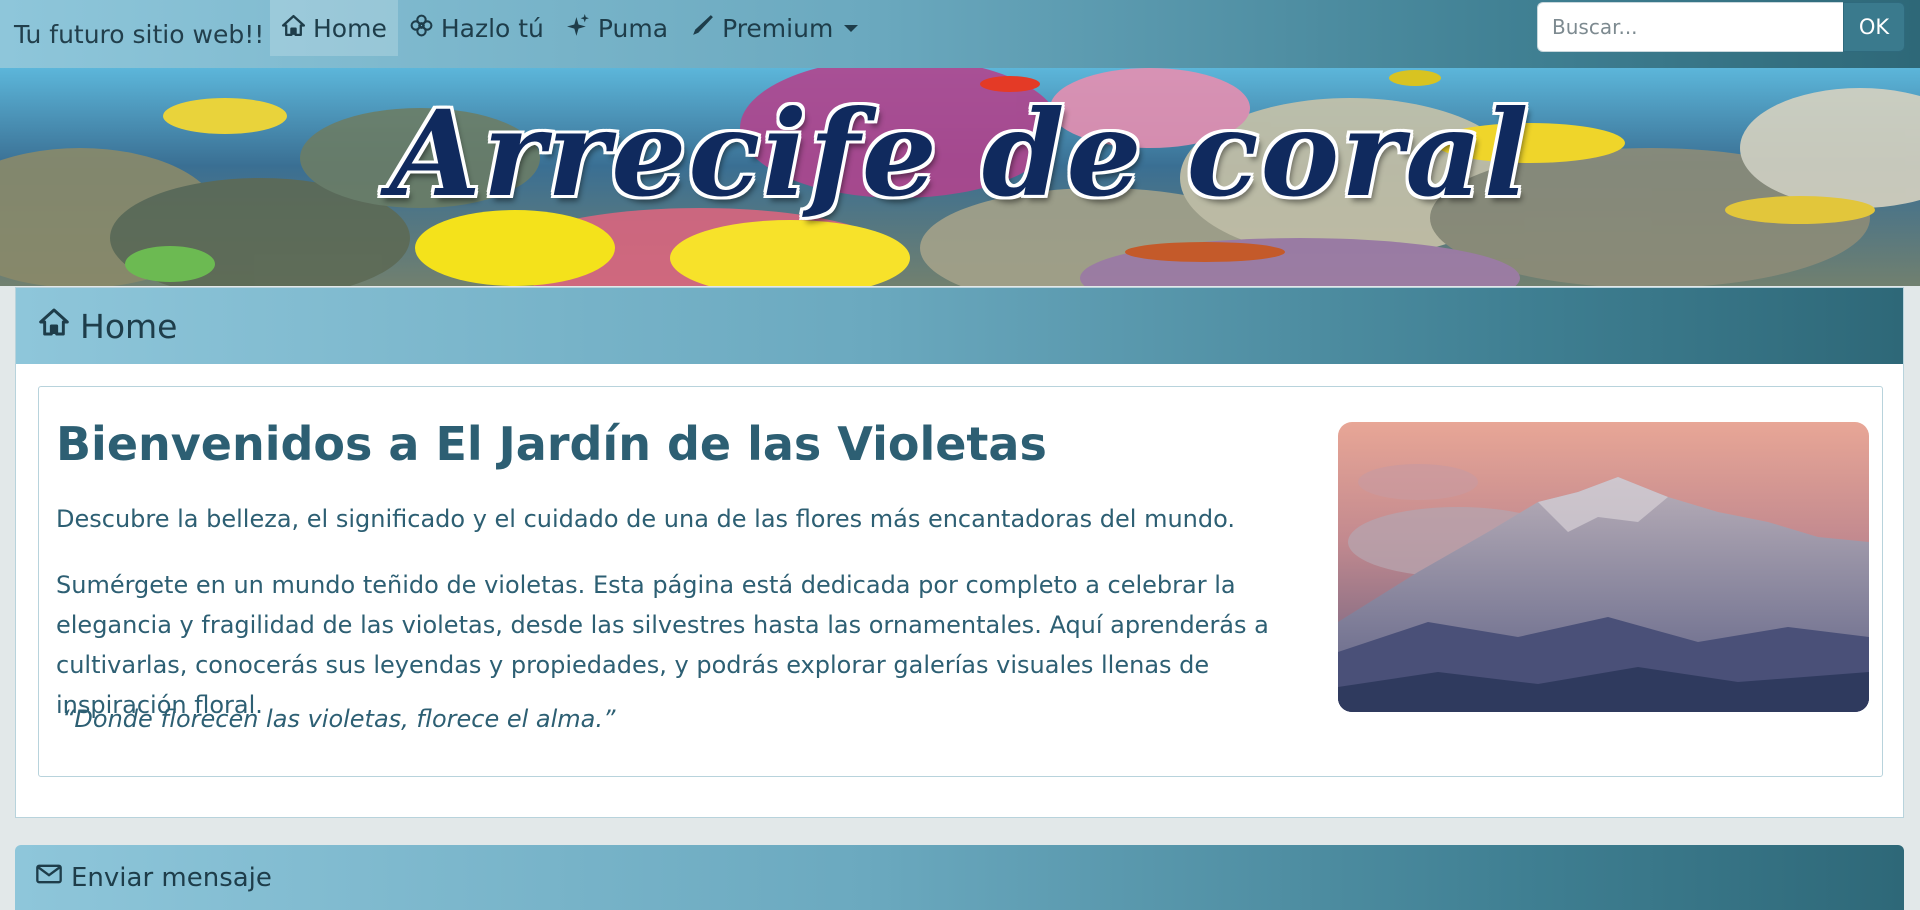 This screenshot has width=1920, height=910. What do you see at coordinates (1690, 27) in the screenshot?
I see `search-input` at bounding box center [1690, 27].